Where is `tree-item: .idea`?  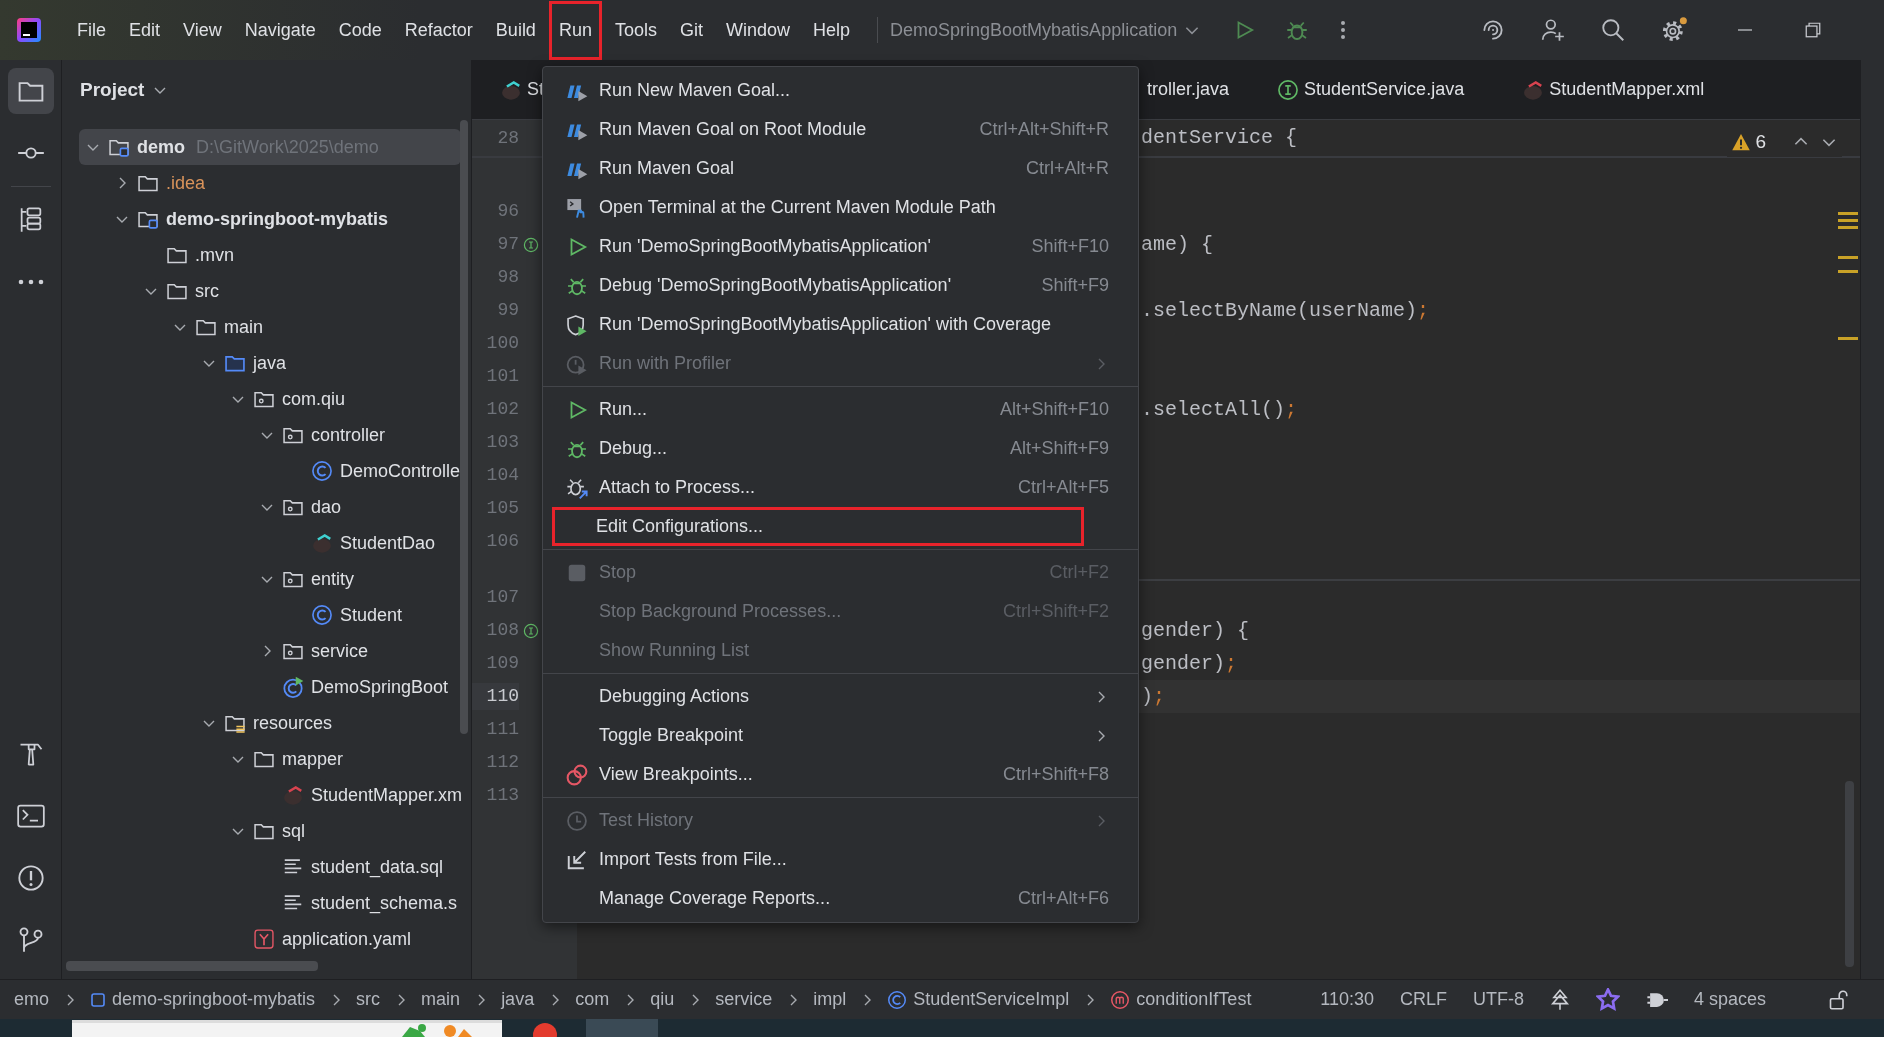 tree-item: .idea is located at coordinates (270, 183).